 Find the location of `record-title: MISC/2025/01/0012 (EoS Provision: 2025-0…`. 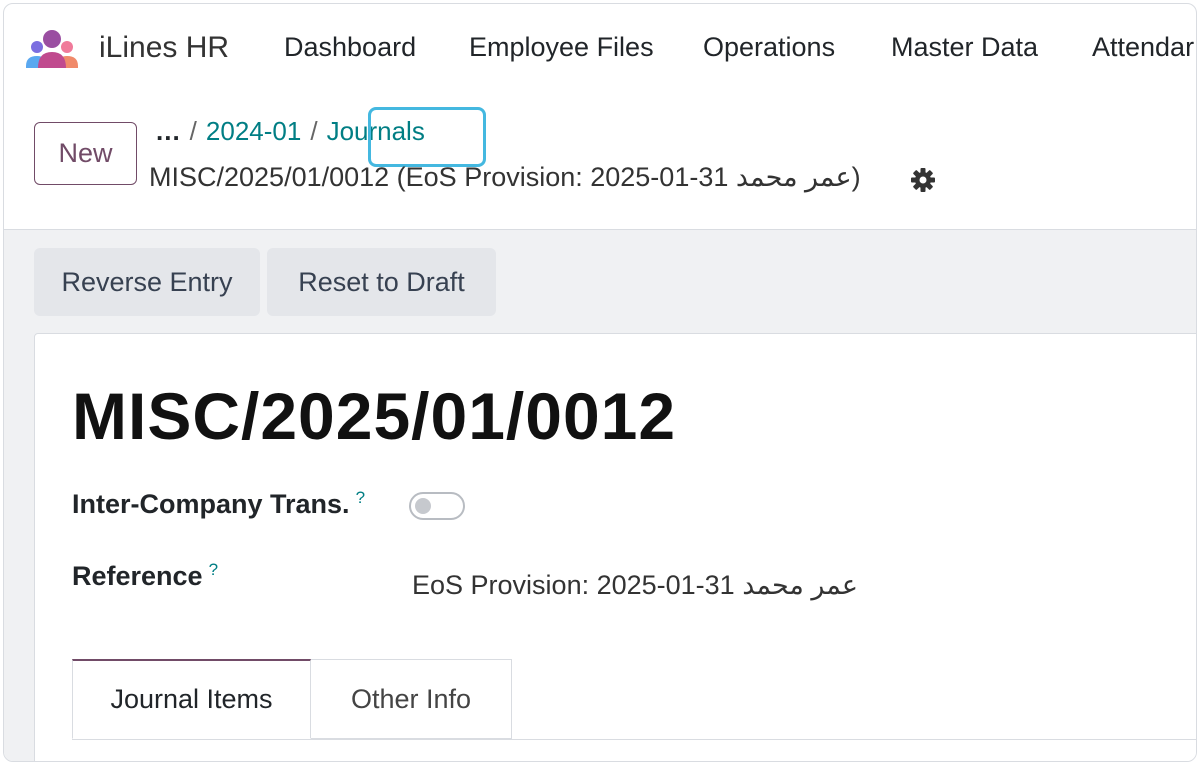

record-title: MISC/2025/01/0012 (EoS Provision: 2025-0… is located at coordinates (505, 177).